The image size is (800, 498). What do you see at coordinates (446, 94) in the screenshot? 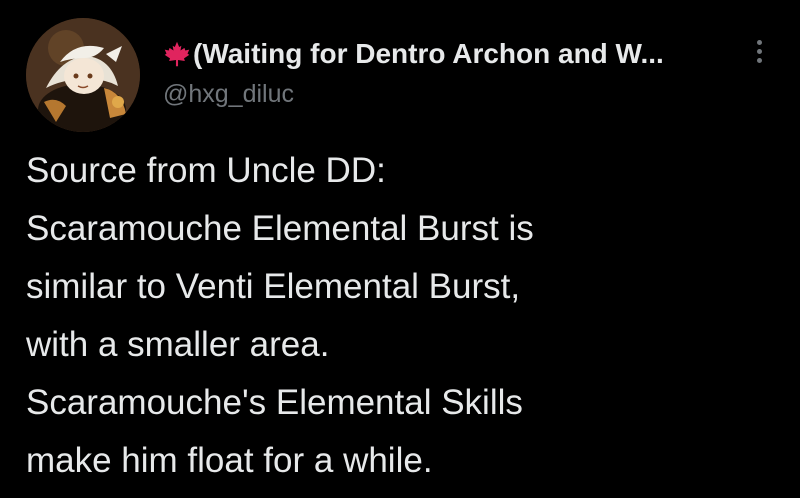
I see `author-handle: @hxg_diluc` at bounding box center [446, 94].